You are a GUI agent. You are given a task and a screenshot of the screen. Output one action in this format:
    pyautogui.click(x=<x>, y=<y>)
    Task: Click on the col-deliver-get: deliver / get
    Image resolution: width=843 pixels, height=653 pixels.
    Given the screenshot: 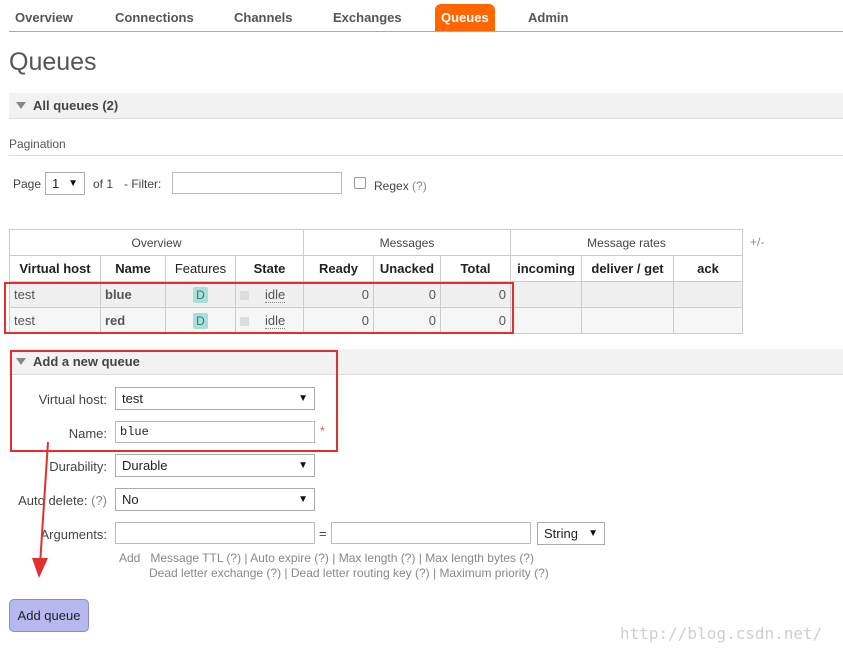 What is the action you would take?
    pyautogui.click(x=627, y=268)
    